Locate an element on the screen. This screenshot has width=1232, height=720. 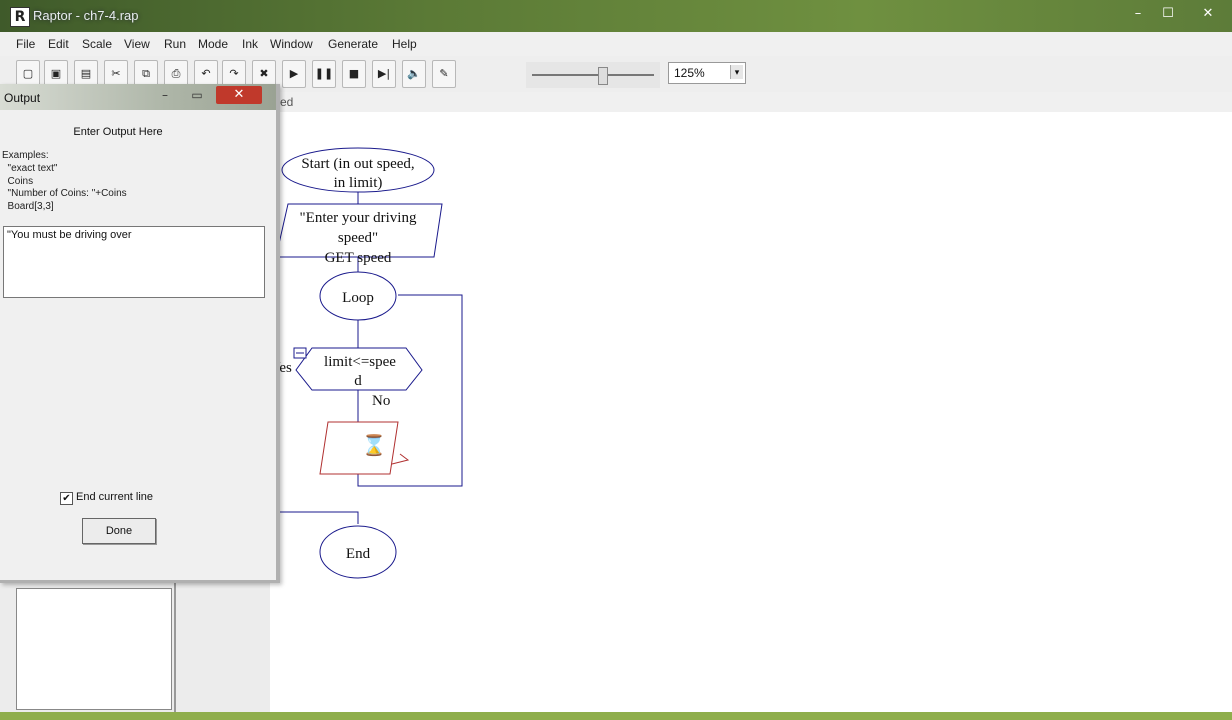
stop-icon: ■ is located at coordinates (354, 74).